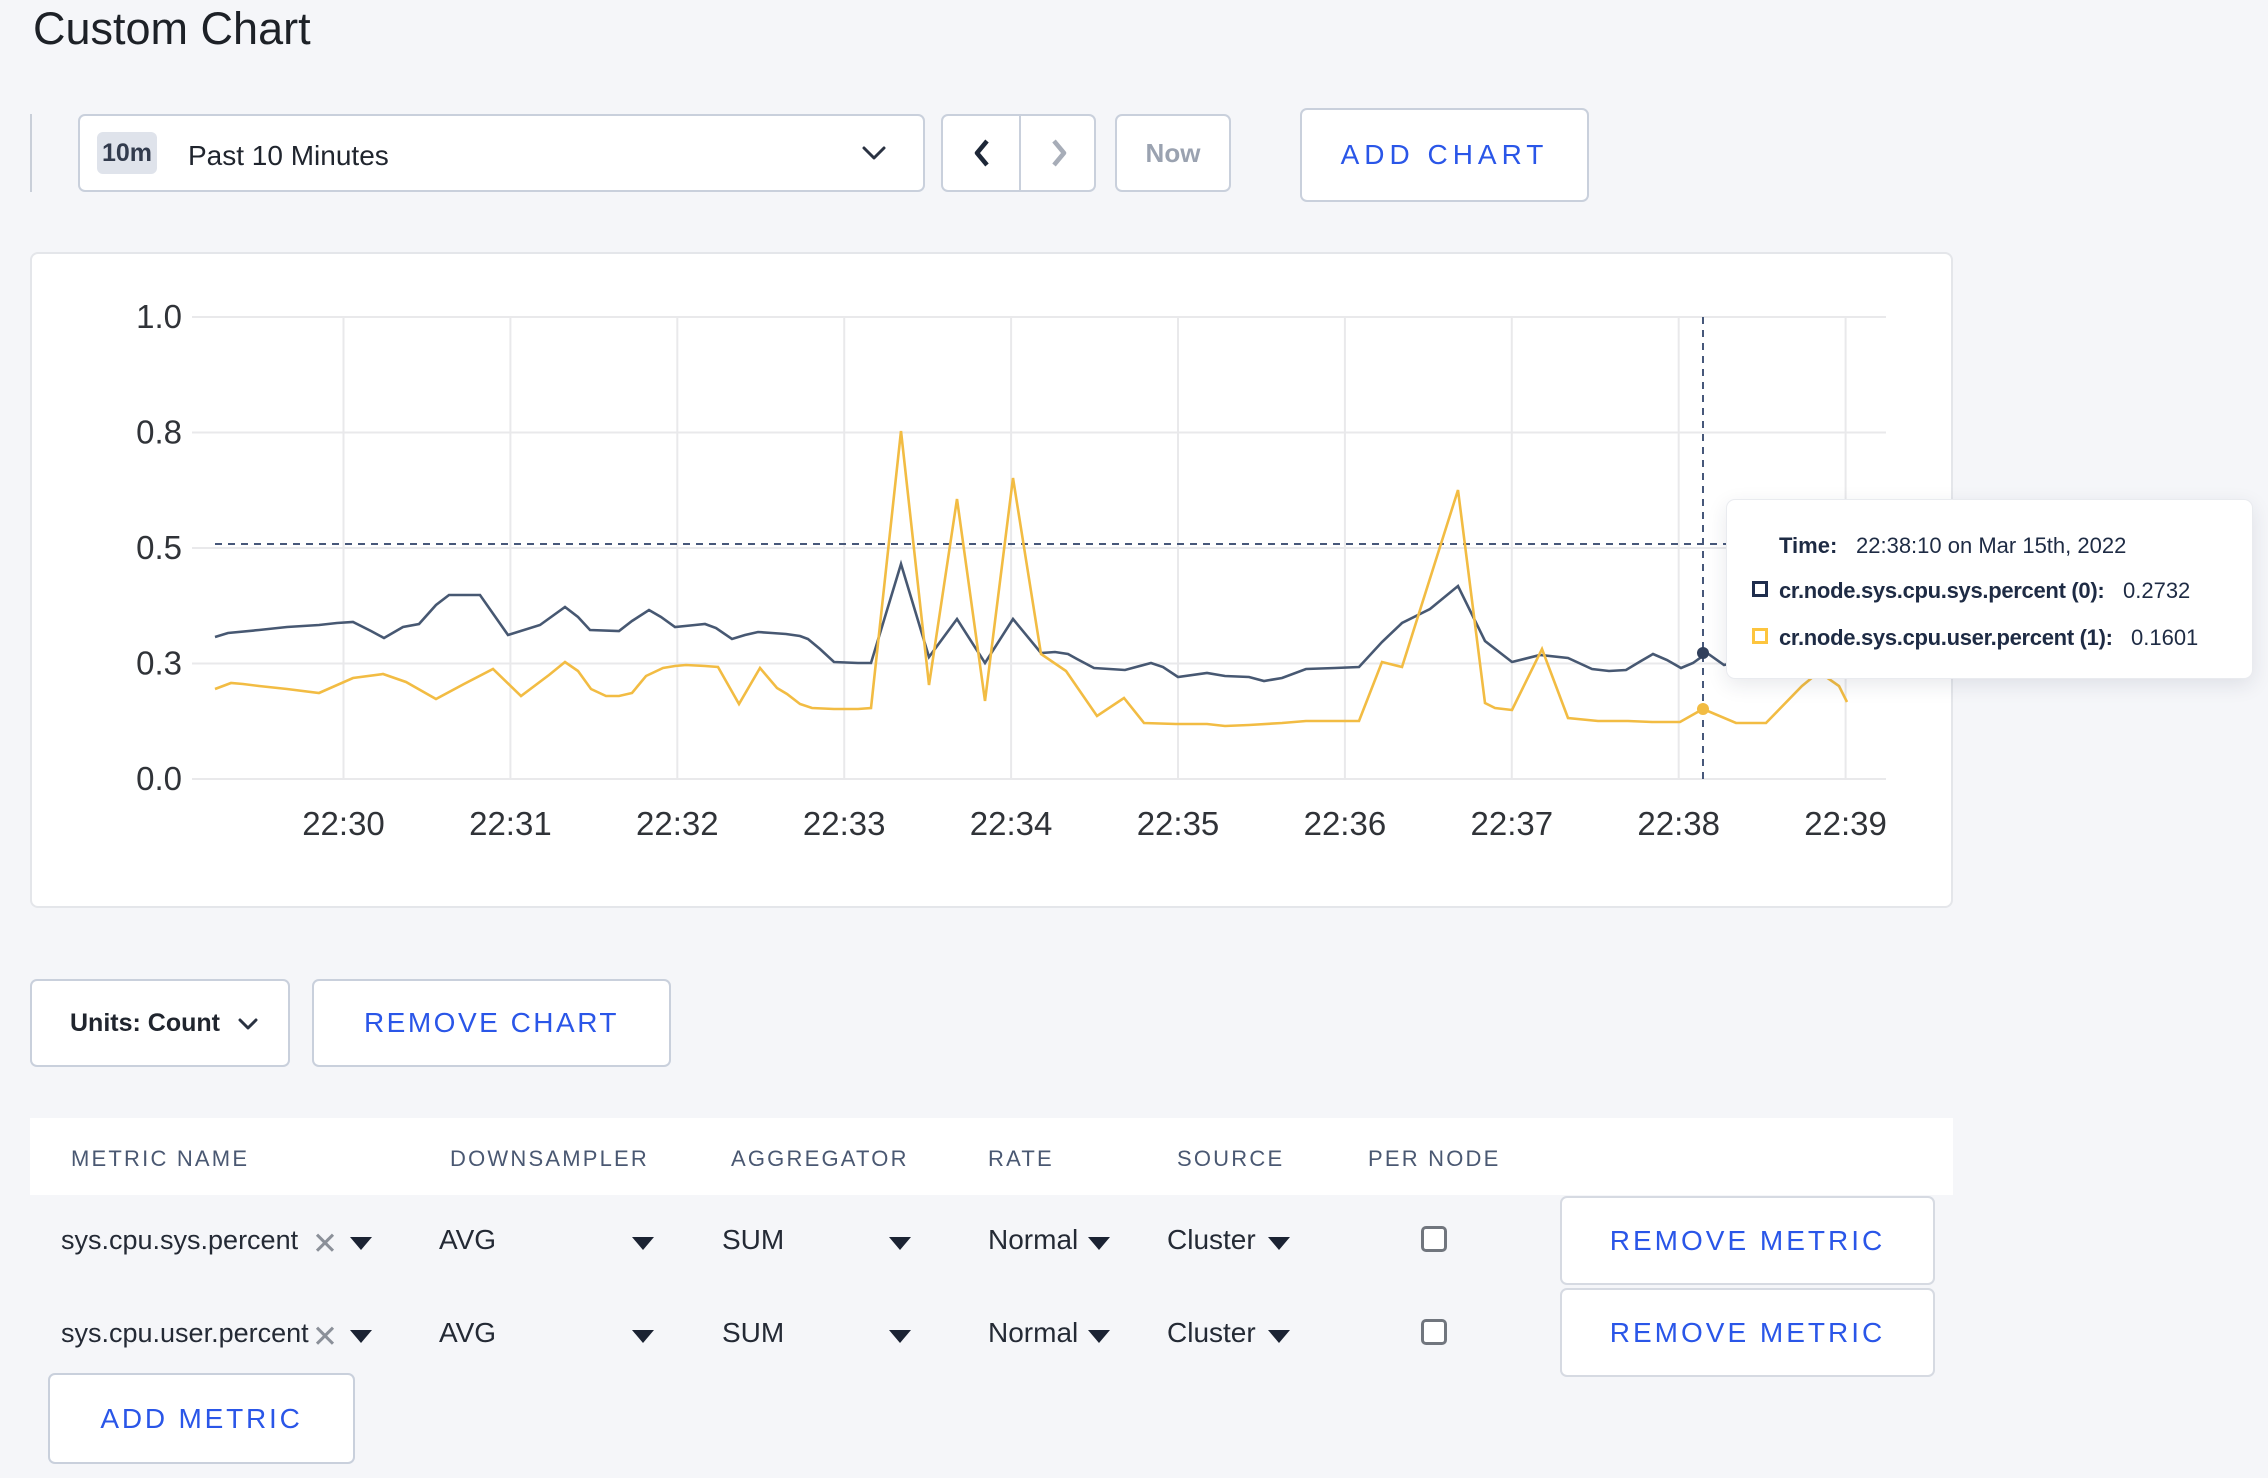 This screenshot has height=1478, width=2268. I want to click on svg-text: 22:39, so click(1845, 823).